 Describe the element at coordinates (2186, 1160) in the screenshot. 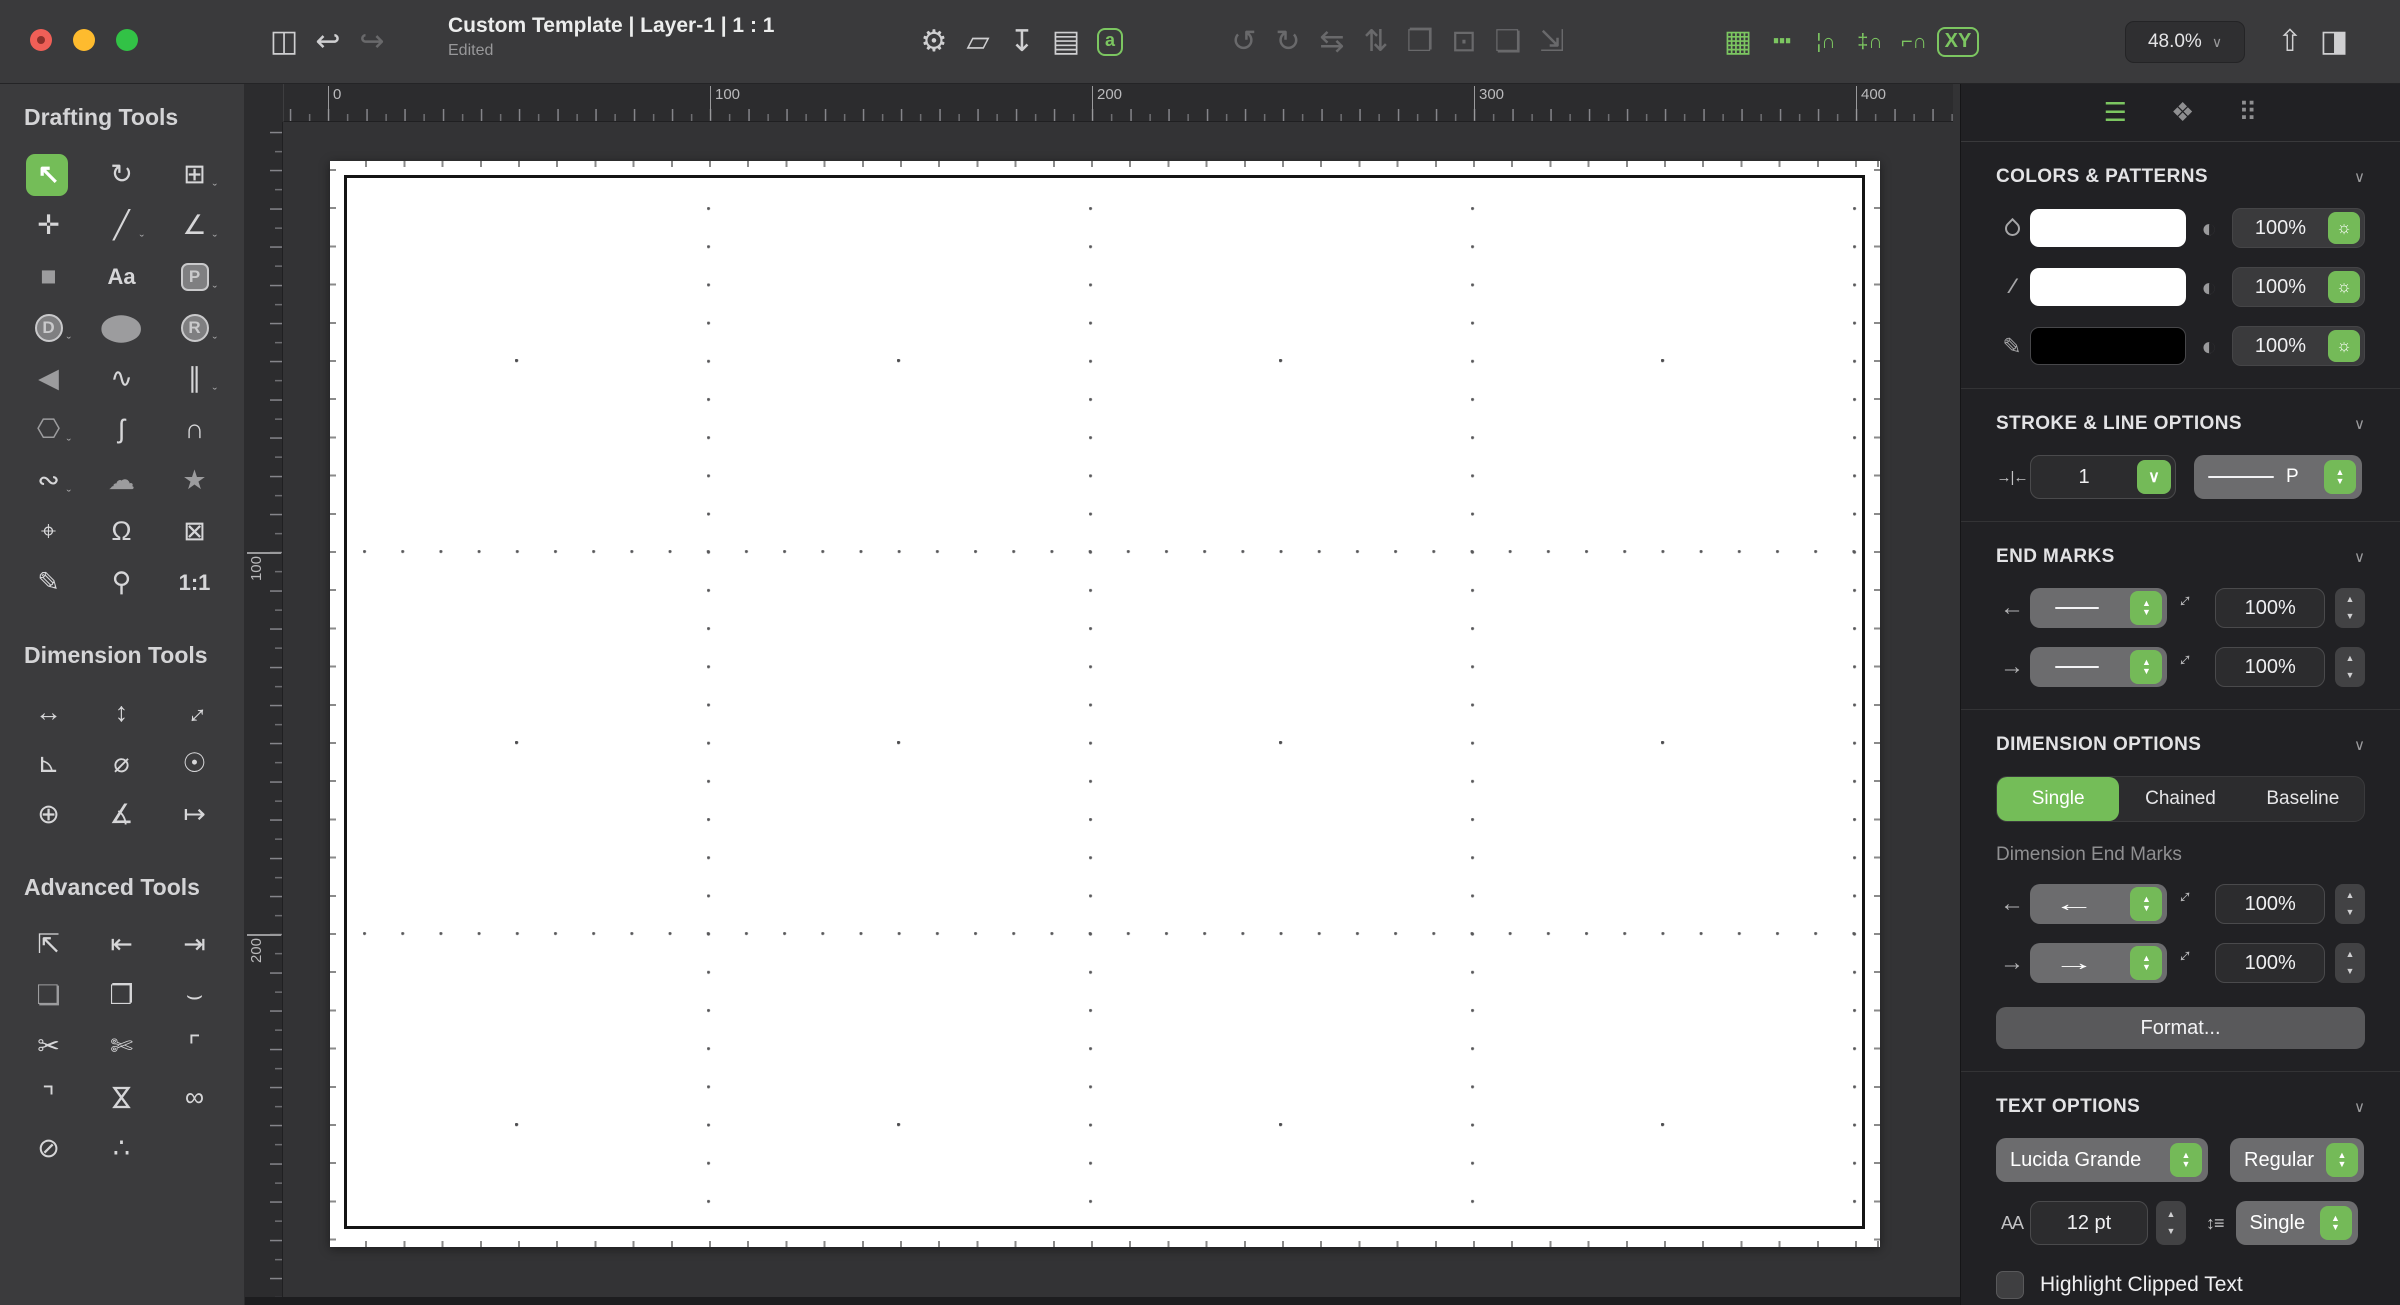

I see `font-family-stepper` at that location.